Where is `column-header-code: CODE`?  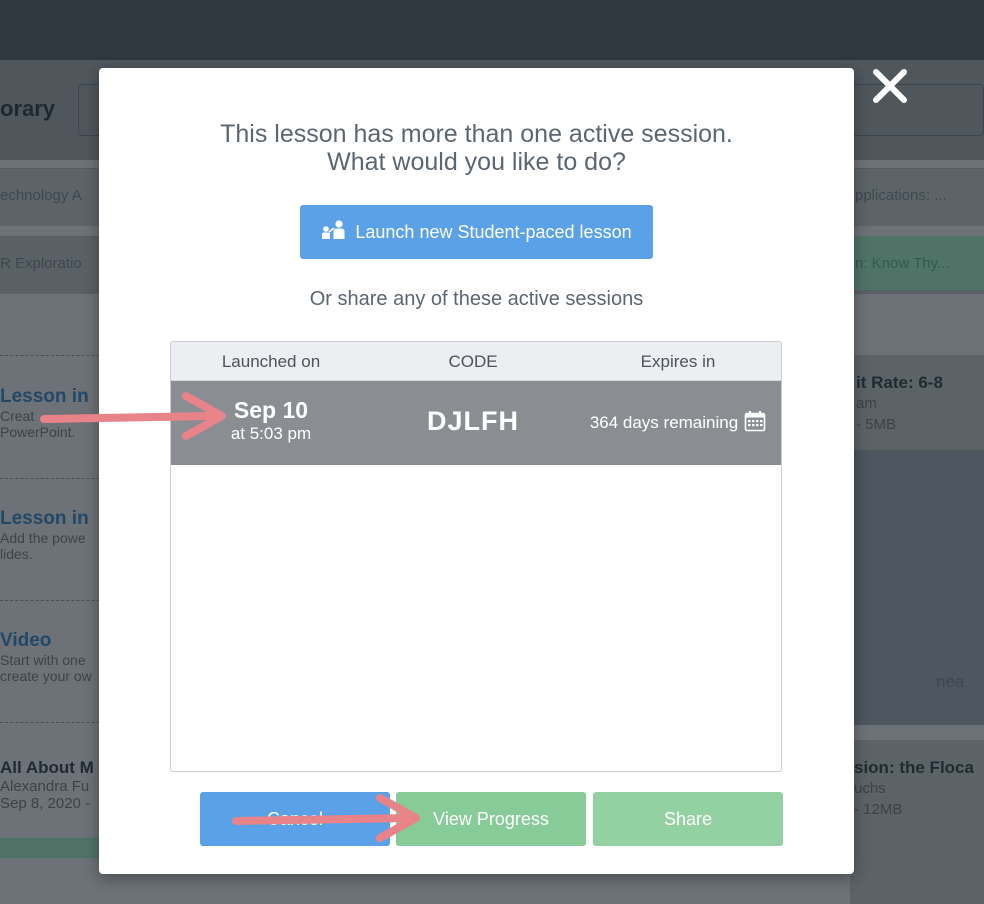 column-header-code: CODE is located at coordinates (473, 361).